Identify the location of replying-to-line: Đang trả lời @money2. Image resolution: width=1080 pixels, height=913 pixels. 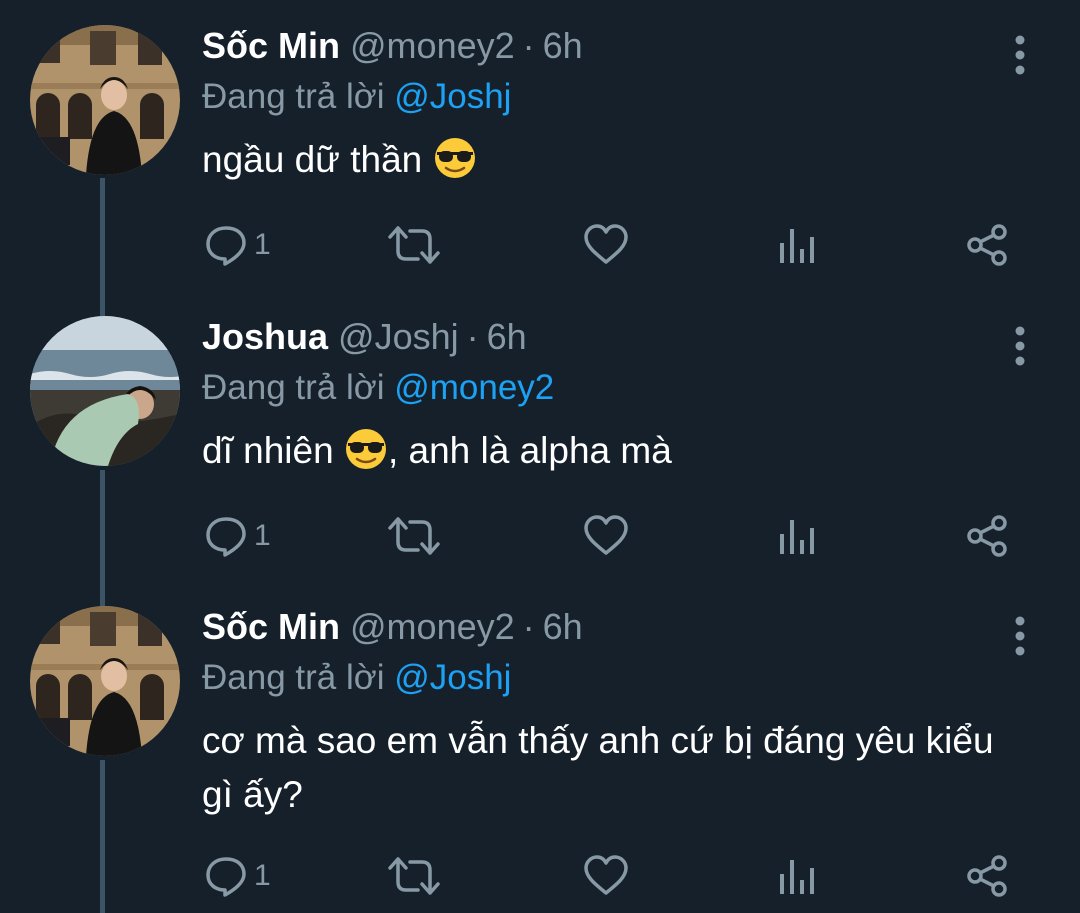
(378, 388).